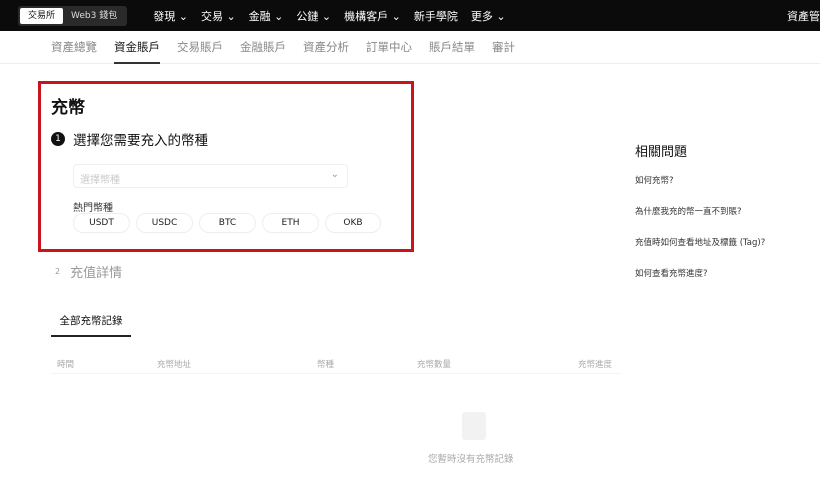 This screenshot has width=820, height=480. I want to click on col-time: 時間, so click(66, 365).